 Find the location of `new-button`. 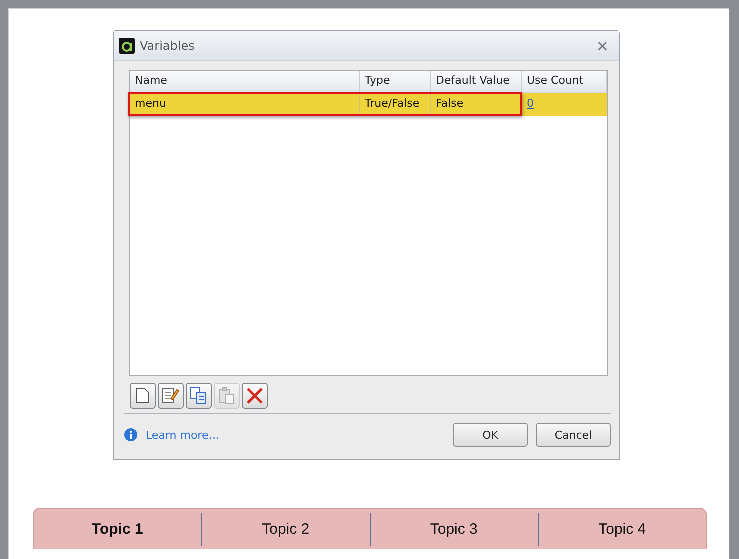

new-button is located at coordinates (143, 396).